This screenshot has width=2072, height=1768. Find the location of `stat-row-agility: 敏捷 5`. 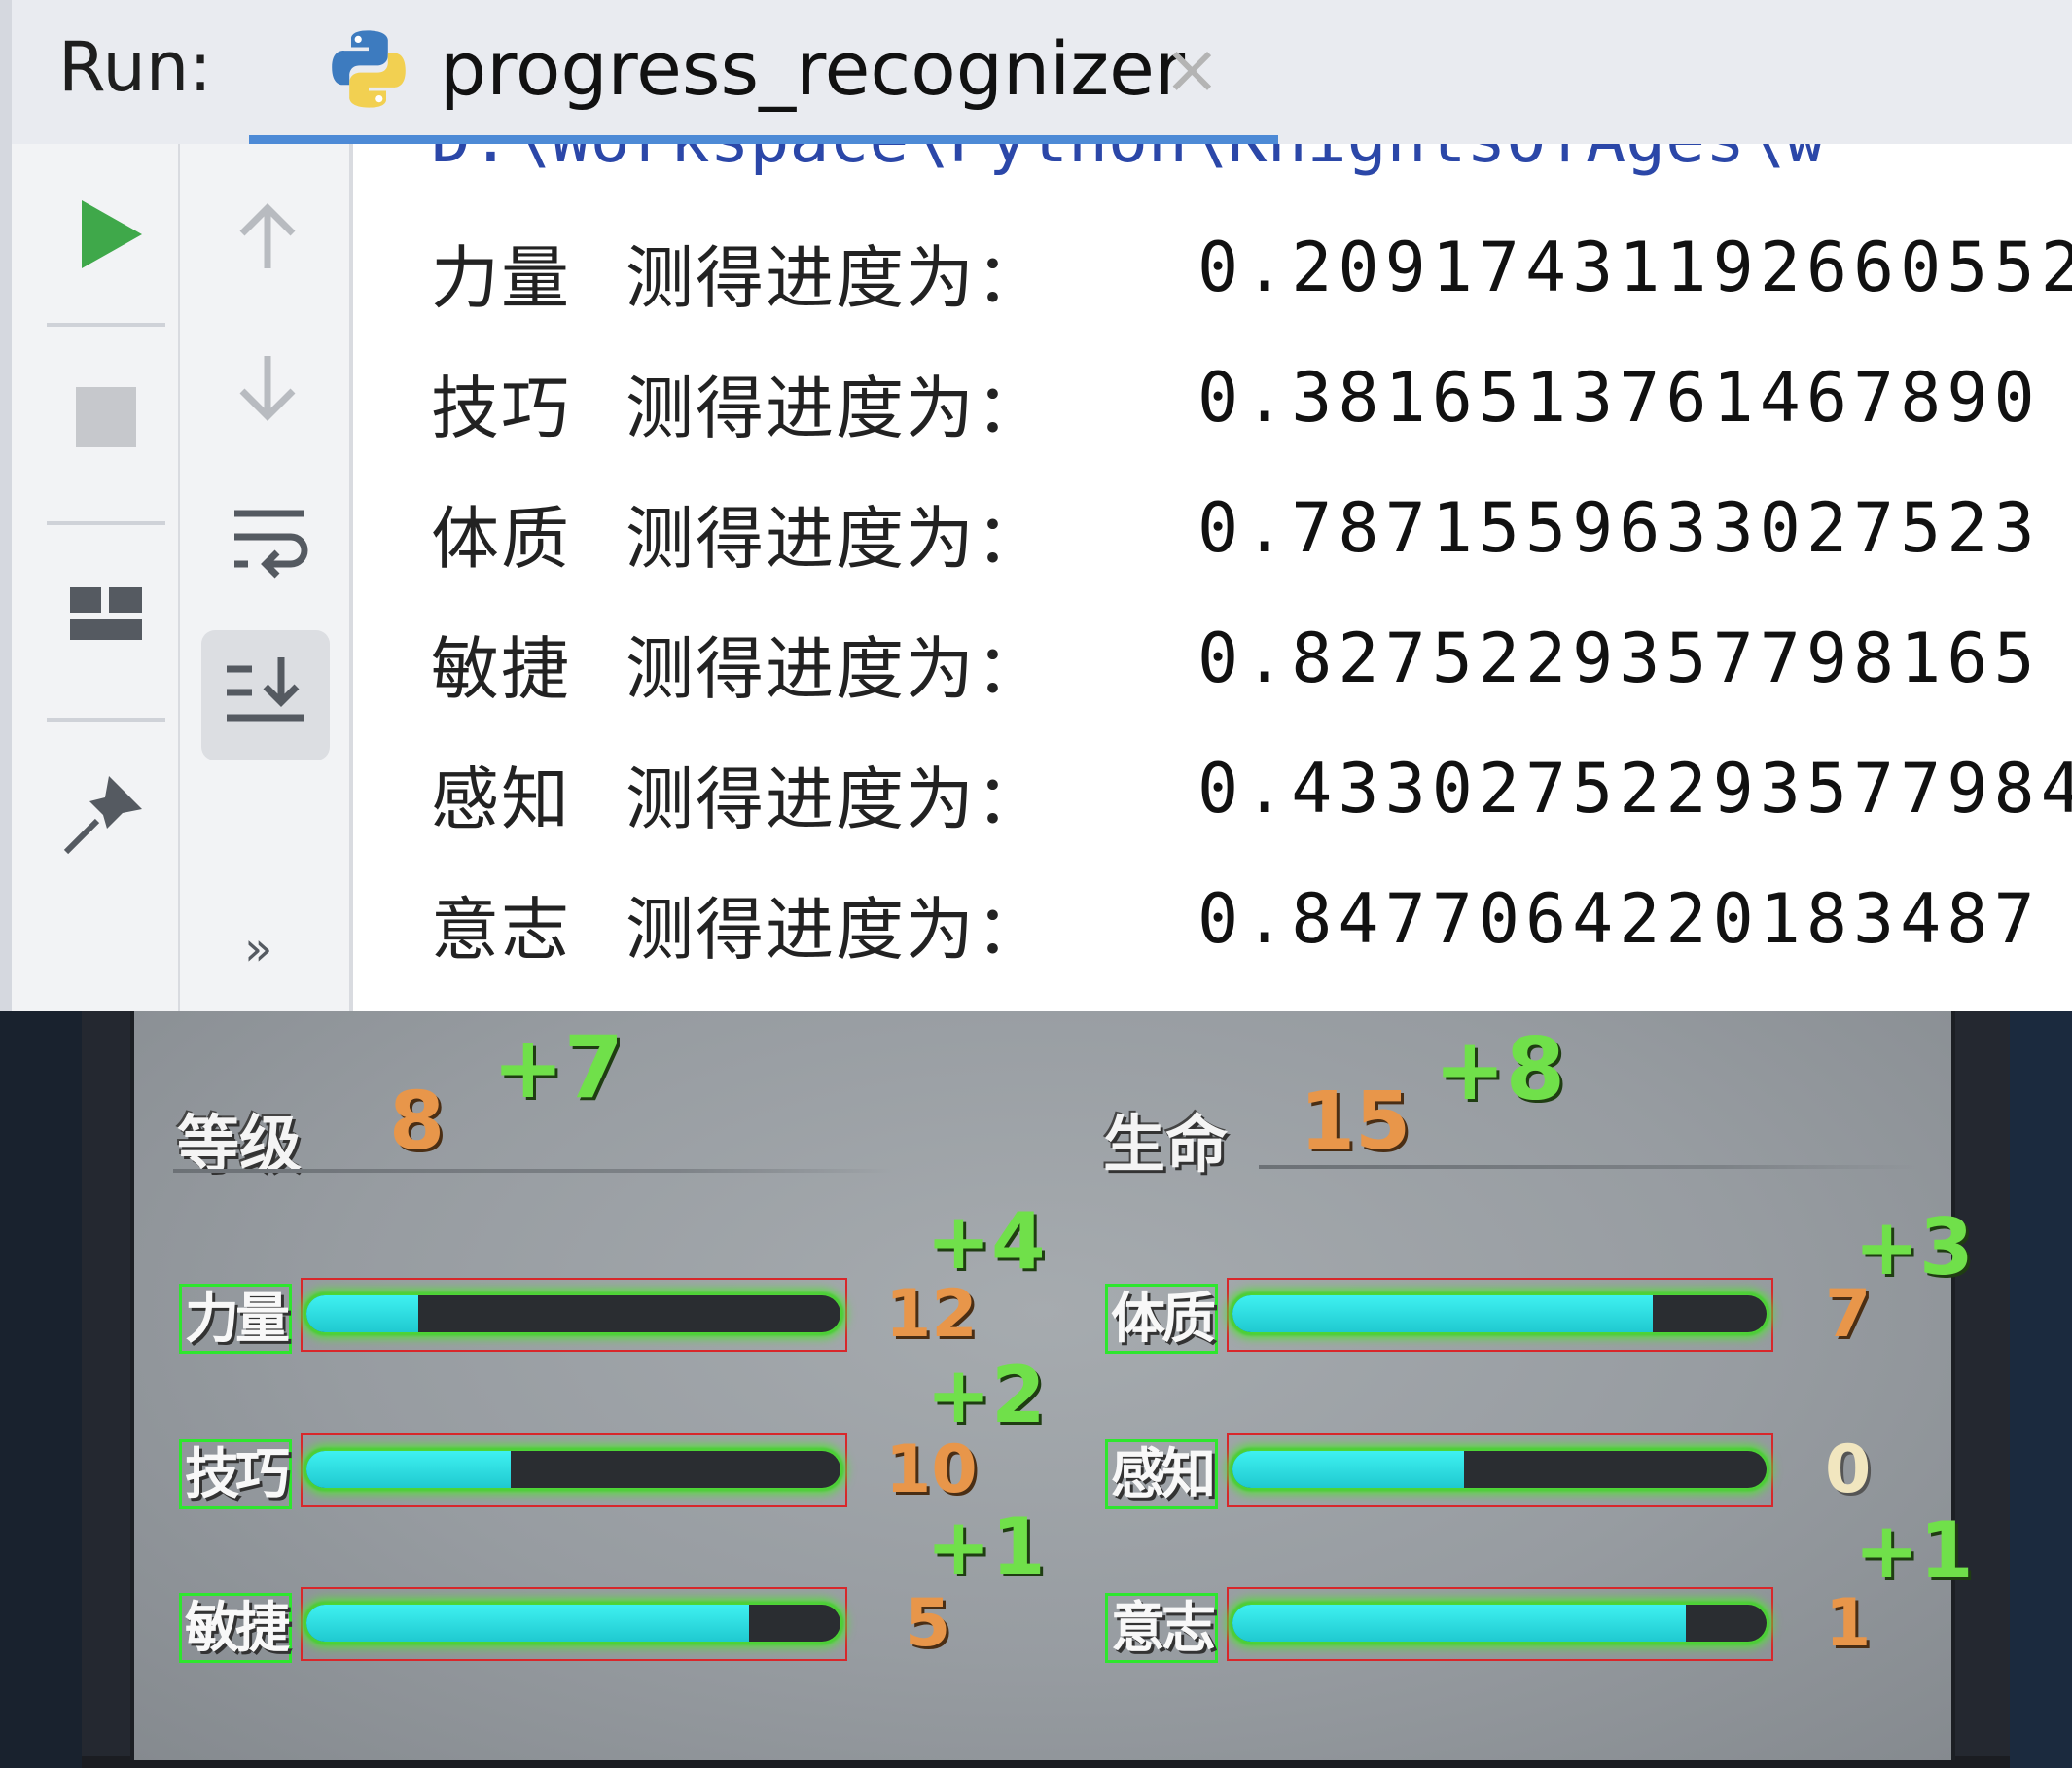

stat-row-agility: 敏捷 5 is located at coordinates (588, 1628).